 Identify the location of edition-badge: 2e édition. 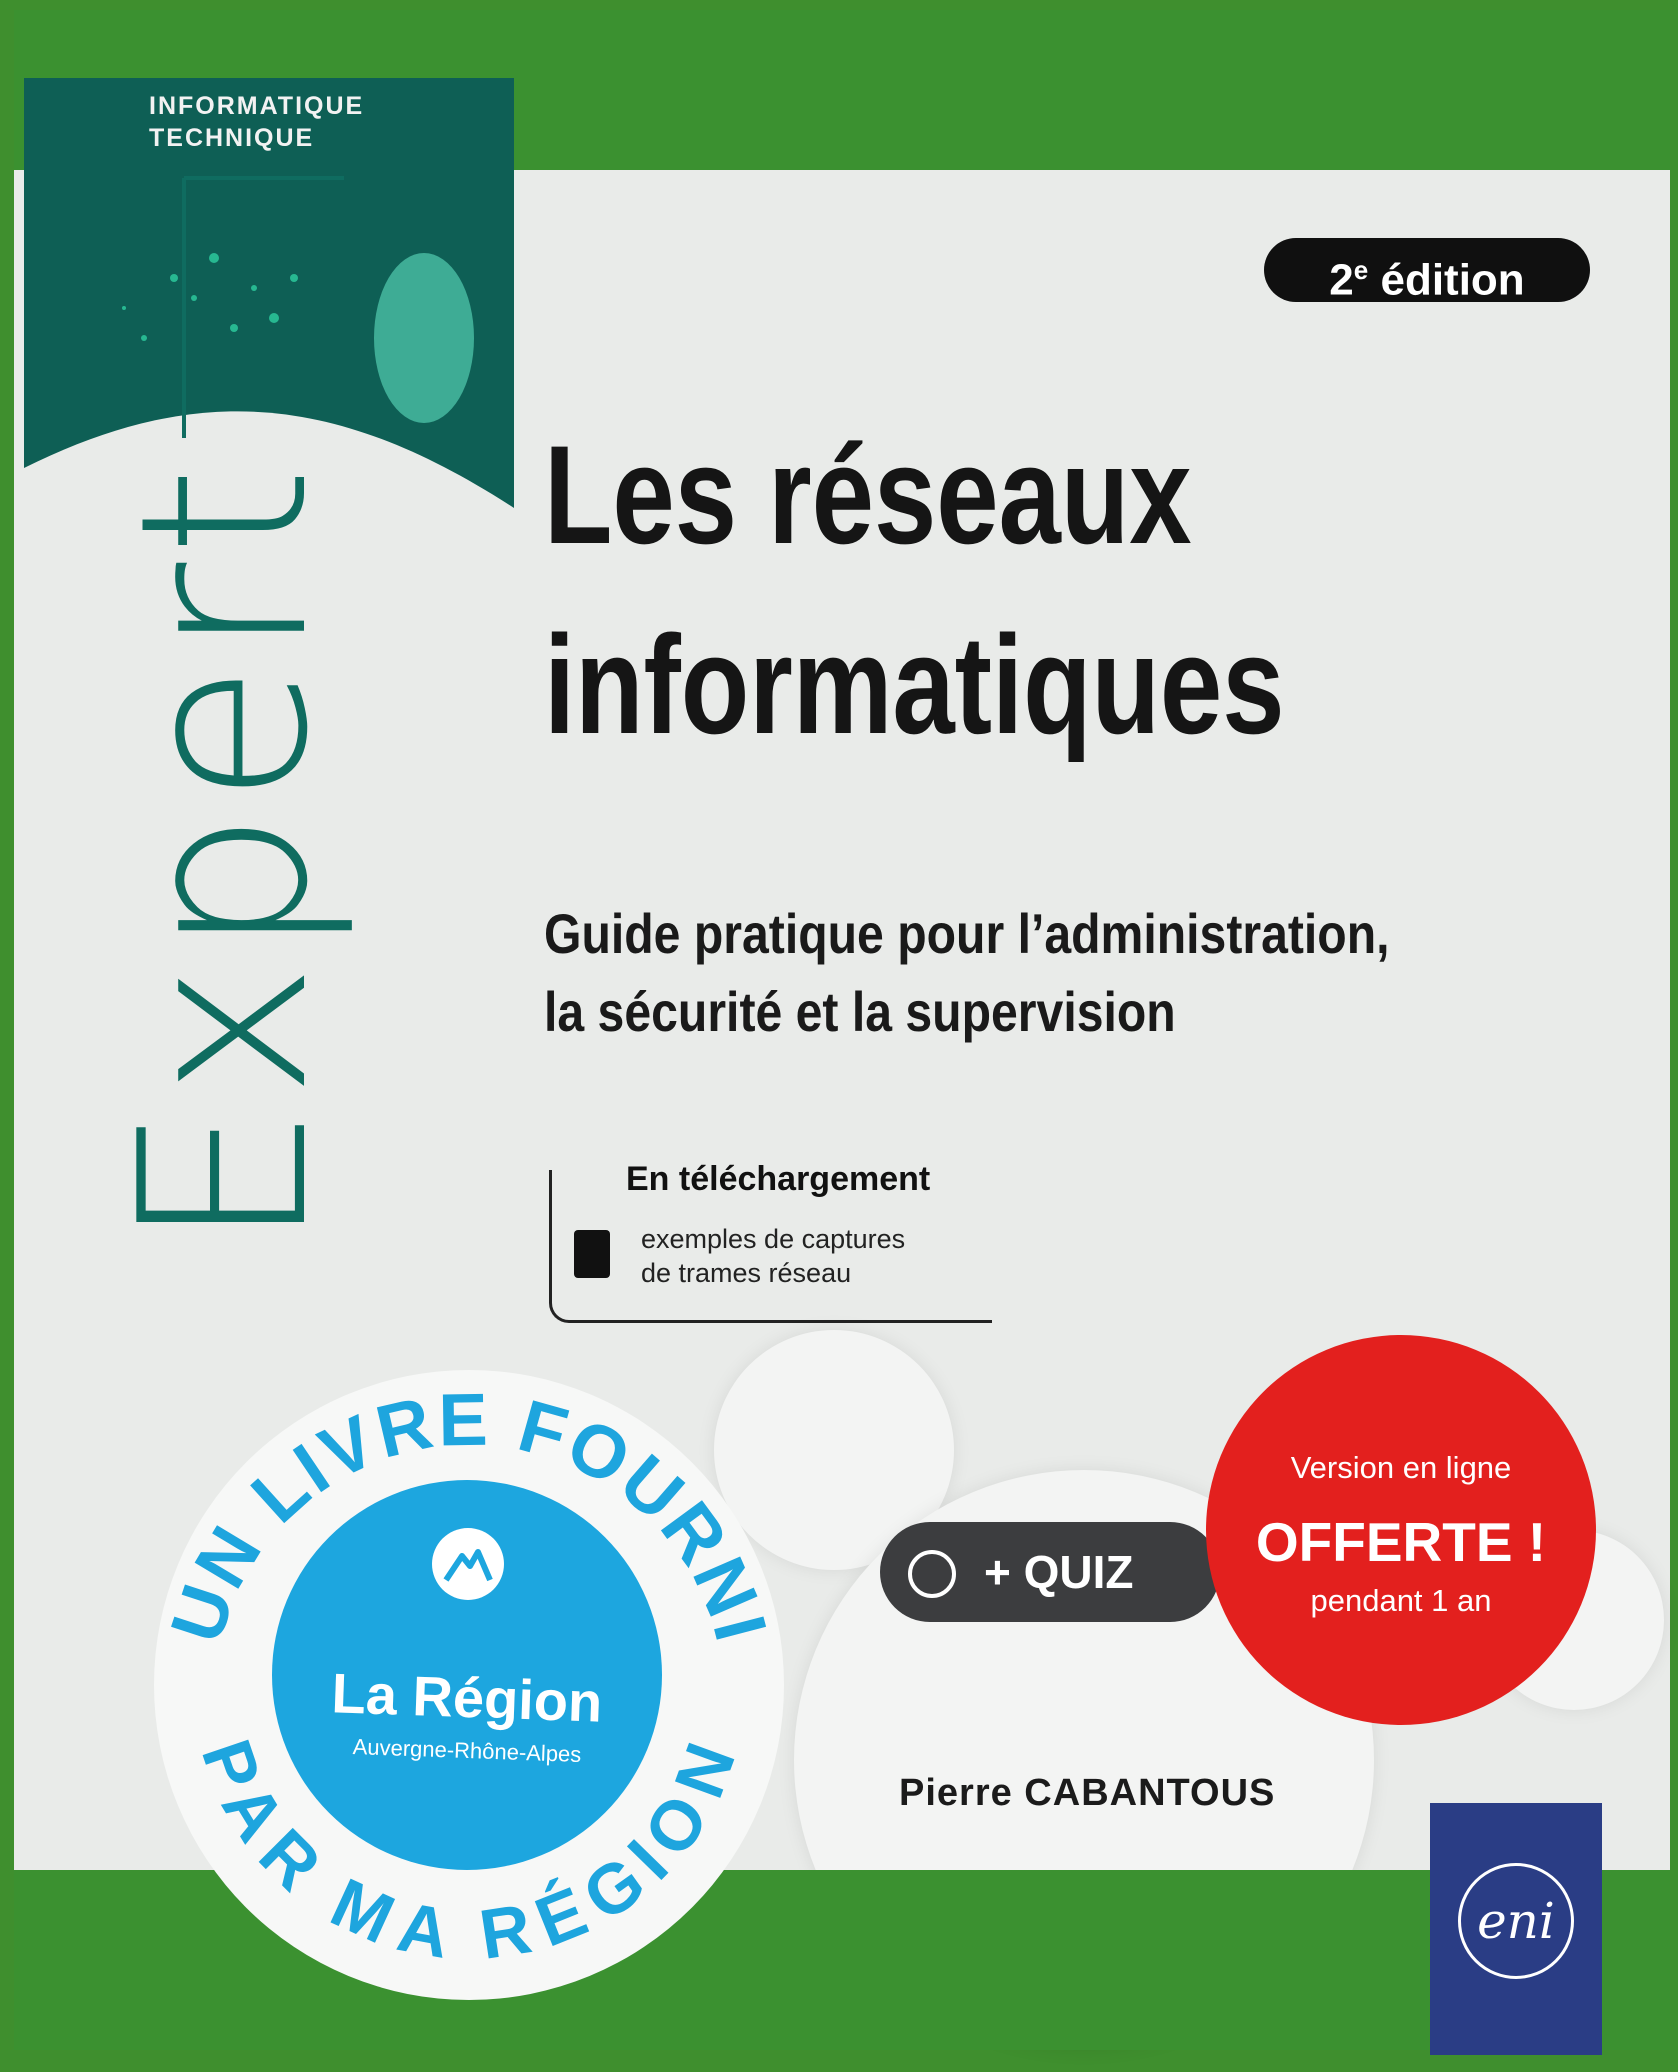
(1427, 271).